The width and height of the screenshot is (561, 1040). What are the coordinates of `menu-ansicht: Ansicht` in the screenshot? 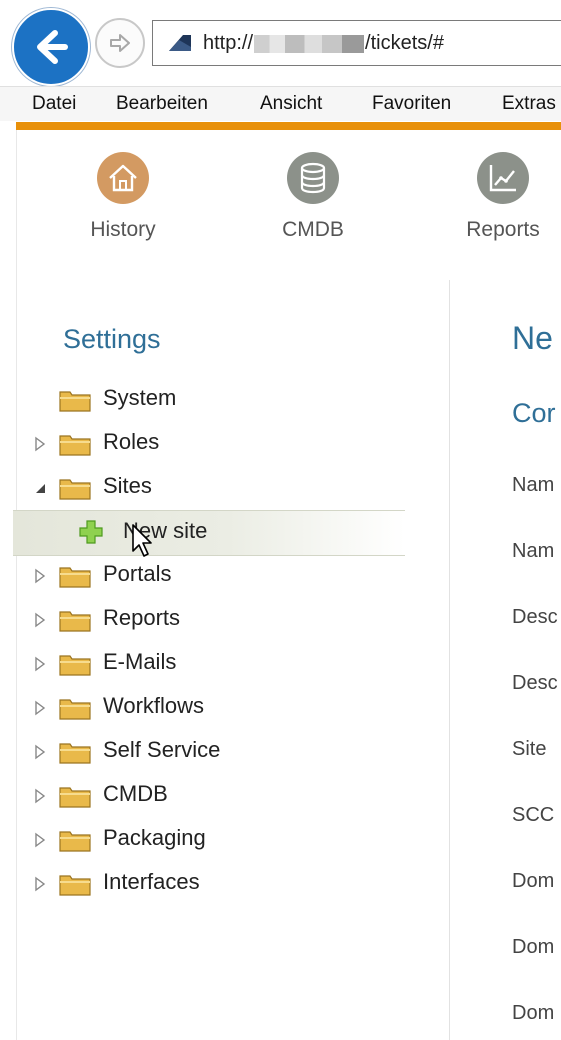 It's located at (291, 104).